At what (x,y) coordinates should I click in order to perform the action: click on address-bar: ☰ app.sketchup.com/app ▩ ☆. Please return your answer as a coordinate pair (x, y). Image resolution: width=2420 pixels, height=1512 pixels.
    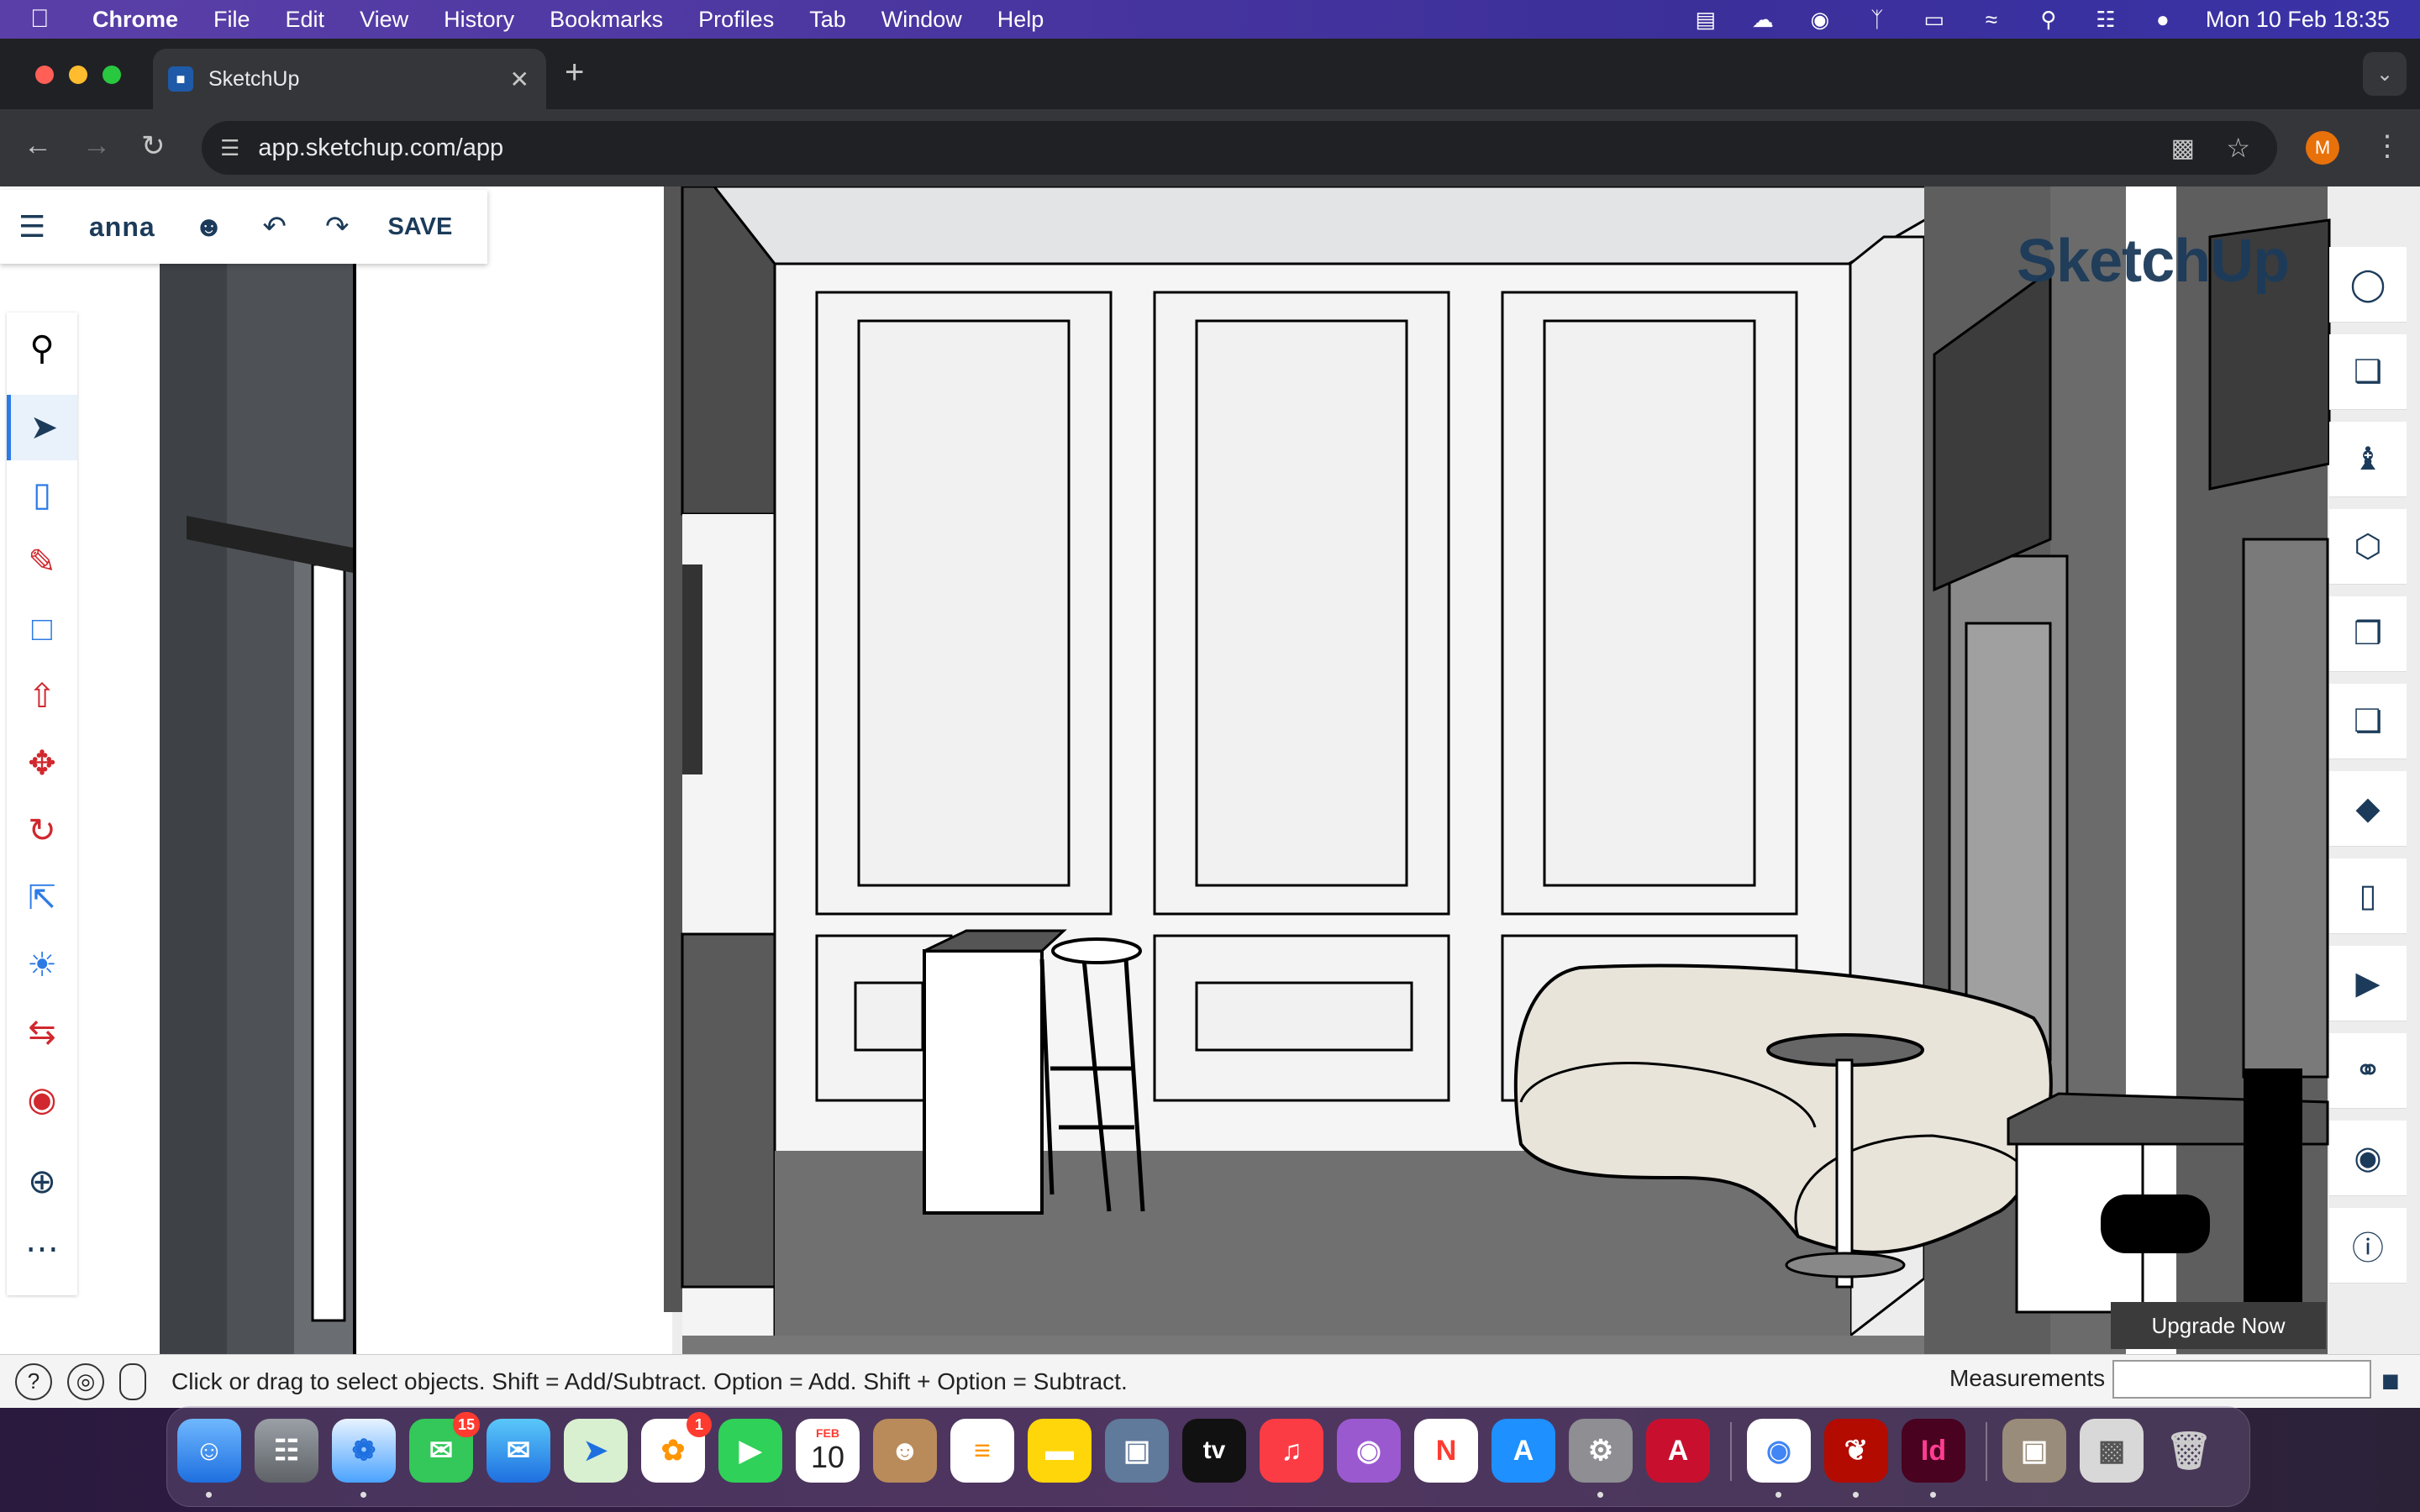
    Looking at the image, I should click on (1239, 148).